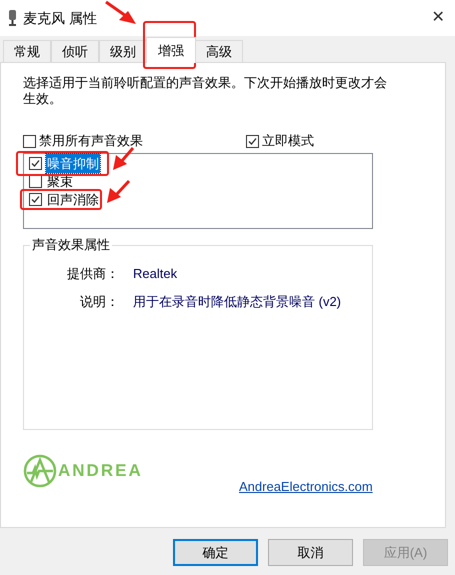  What do you see at coordinates (27, 51) in the screenshot?
I see `tab: 常规` at bounding box center [27, 51].